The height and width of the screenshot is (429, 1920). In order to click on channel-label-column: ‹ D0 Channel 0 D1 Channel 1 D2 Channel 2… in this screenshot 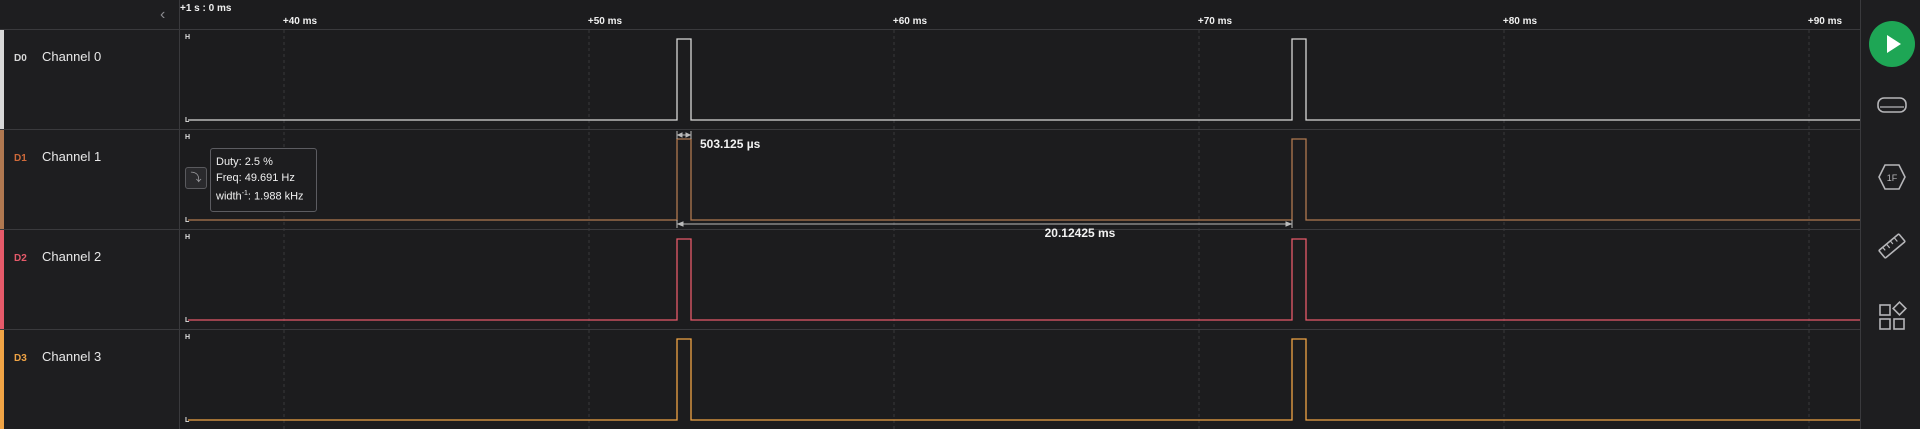, I will do `click(90, 214)`.